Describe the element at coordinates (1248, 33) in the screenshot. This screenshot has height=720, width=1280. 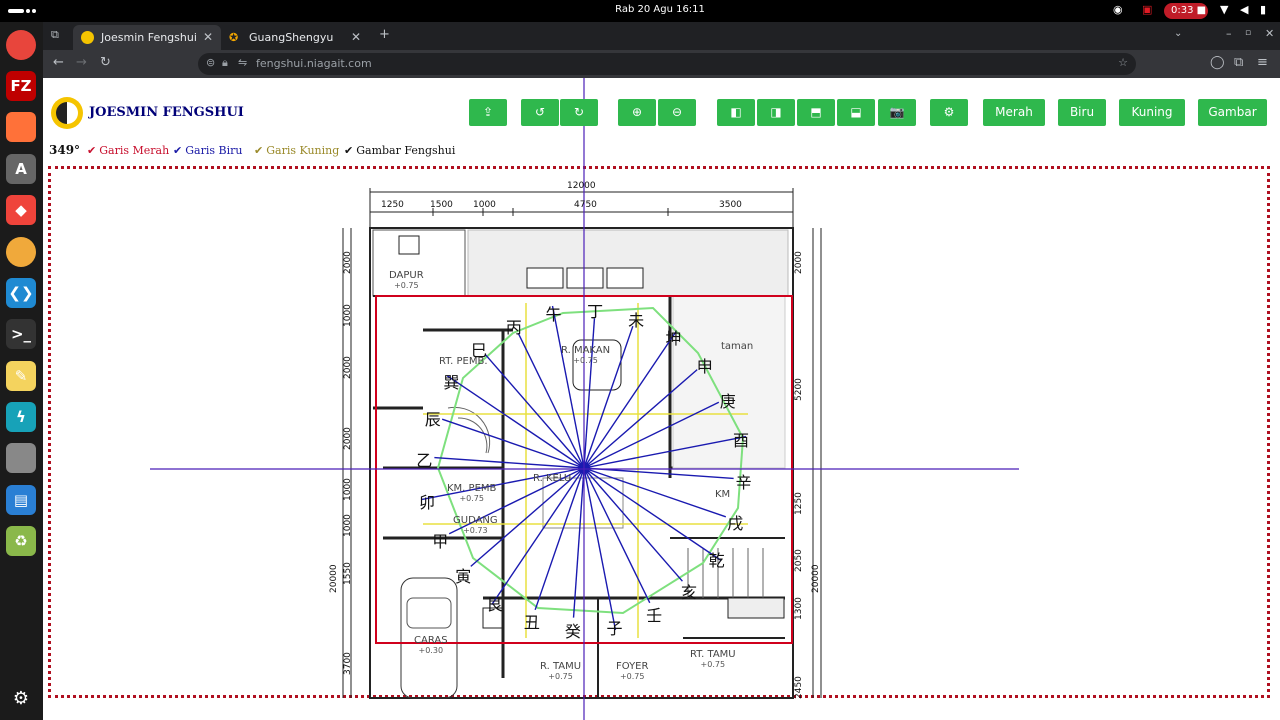
I see `maximize-icon: ▫` at that location.